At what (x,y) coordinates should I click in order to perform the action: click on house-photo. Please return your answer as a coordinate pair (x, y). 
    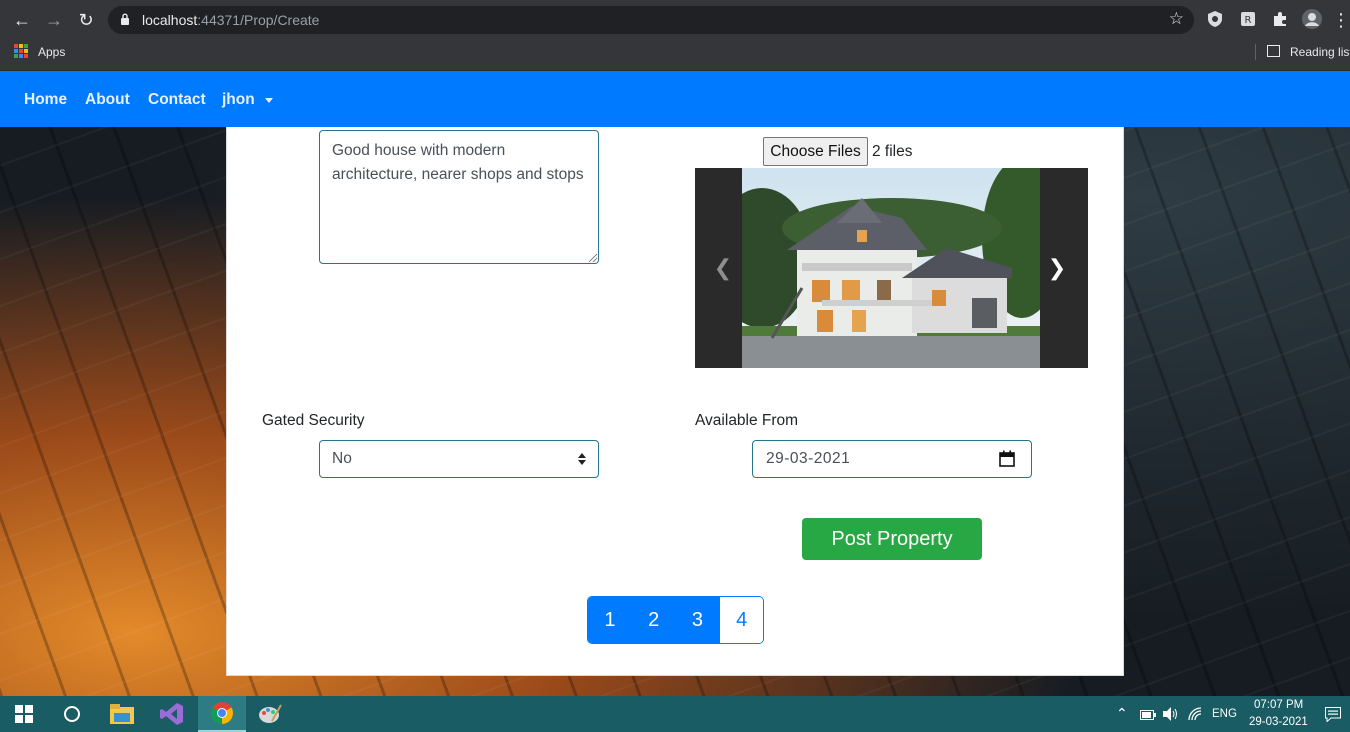
    Looking at the image, I should click on (891, 268).